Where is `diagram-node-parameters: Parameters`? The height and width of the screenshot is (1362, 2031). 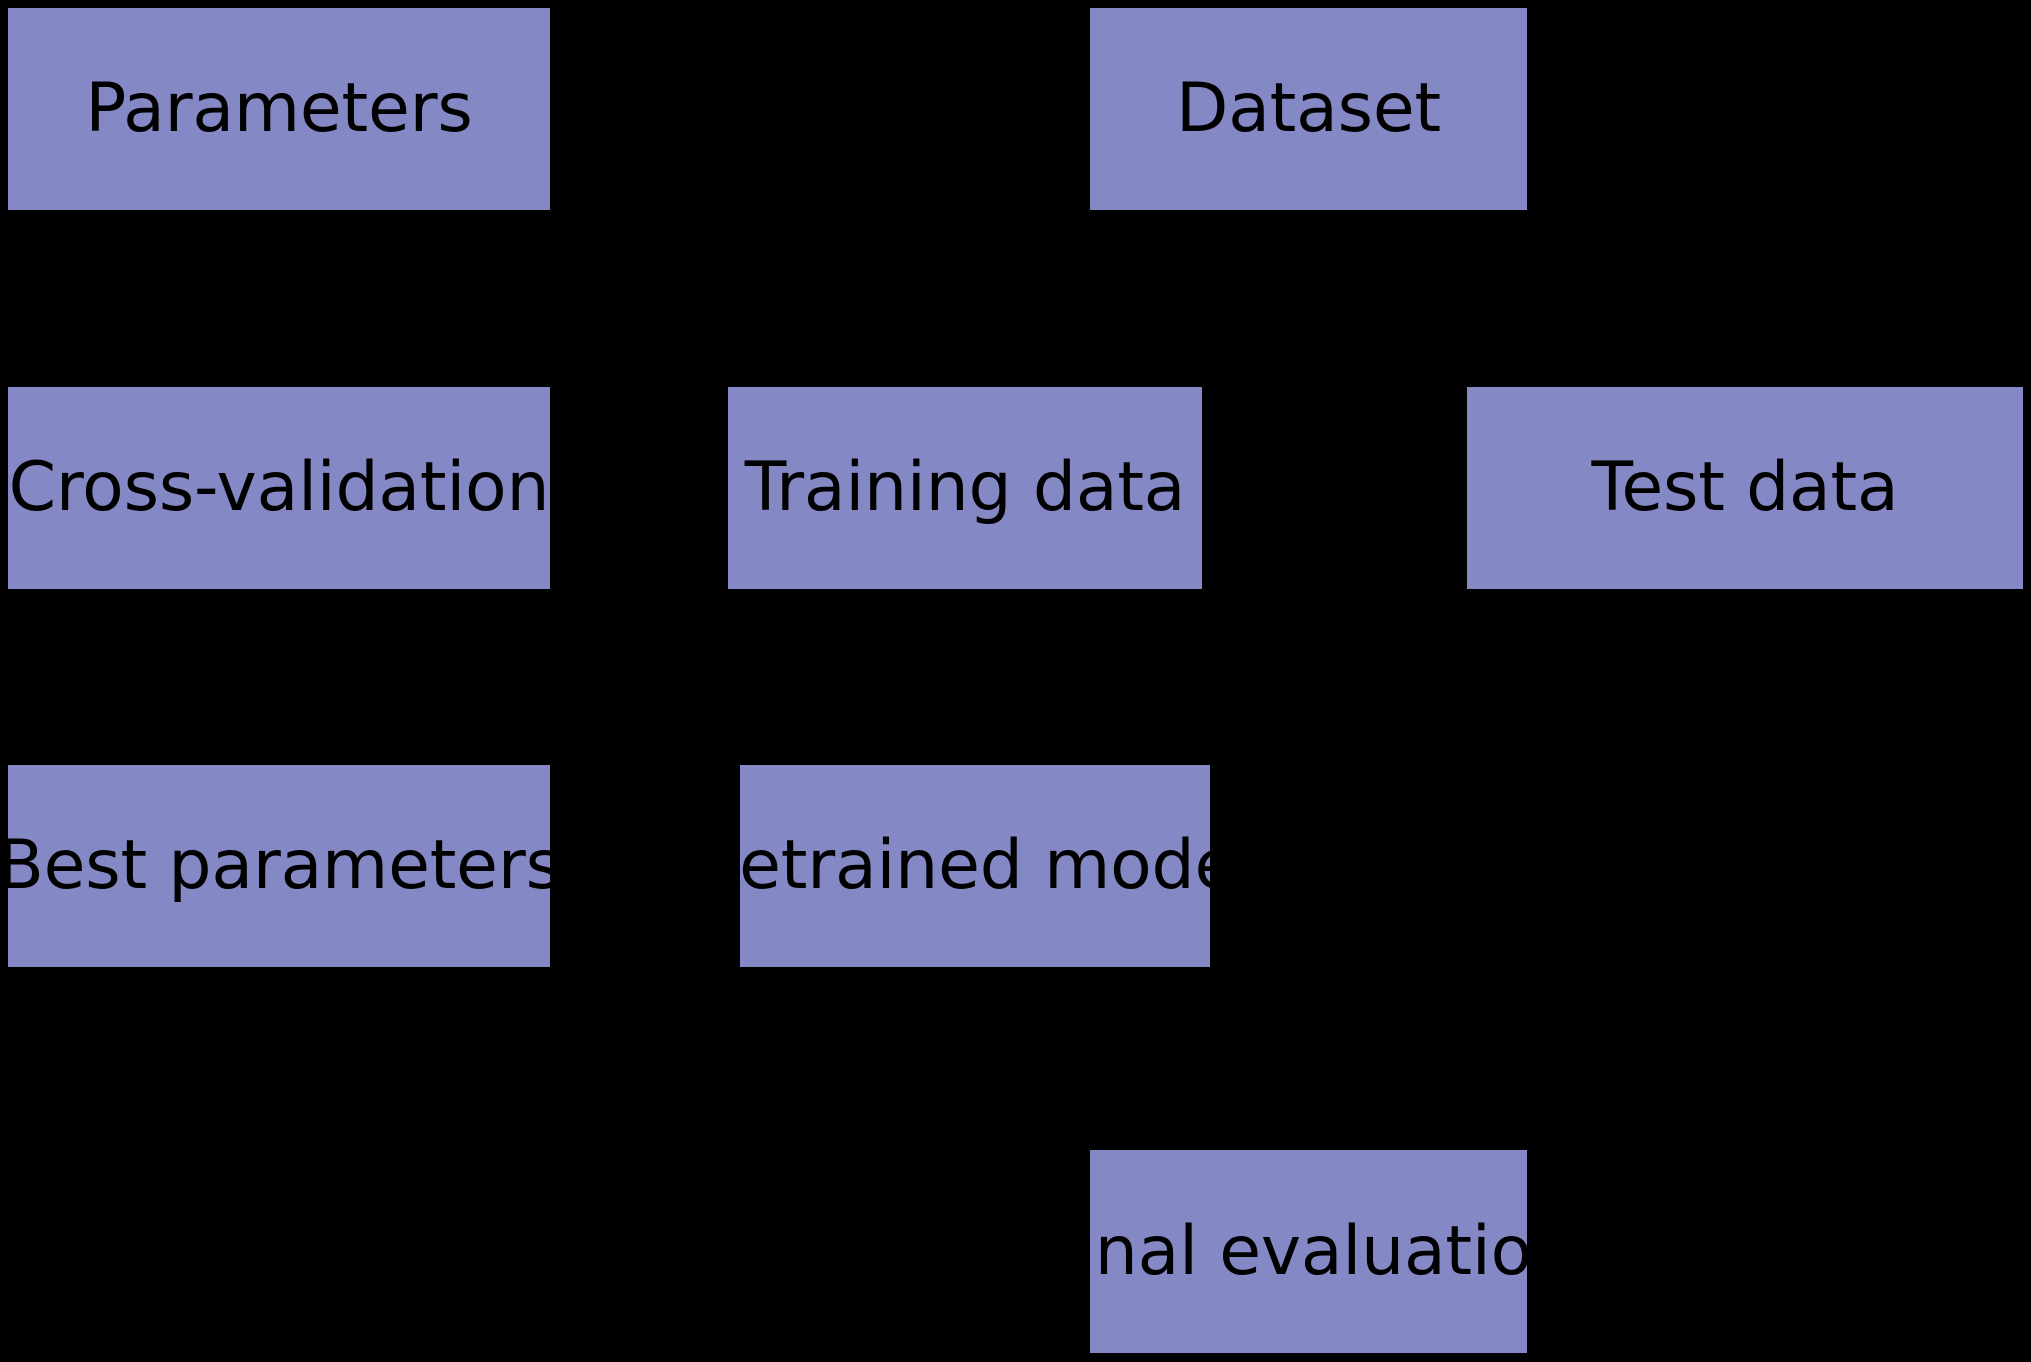
diagram-node-parameters: Parameters is located at coordinates (279, 109).